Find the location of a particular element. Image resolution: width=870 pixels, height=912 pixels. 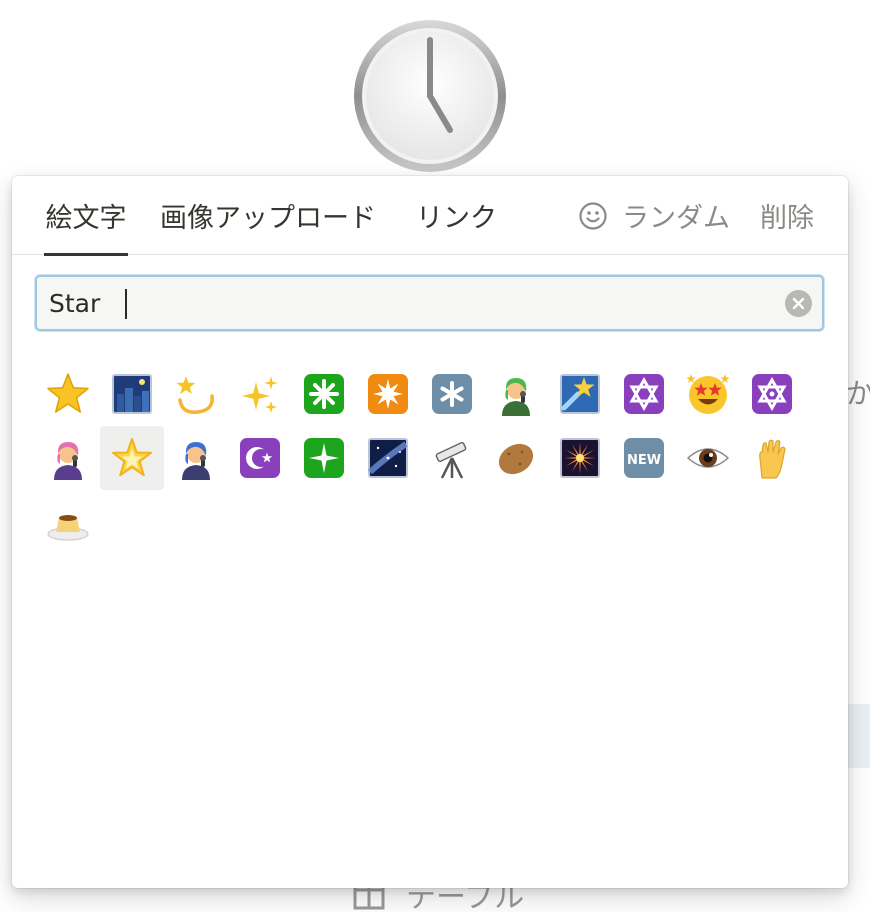

emoji-sparkles is located at coordinates (260, 394).